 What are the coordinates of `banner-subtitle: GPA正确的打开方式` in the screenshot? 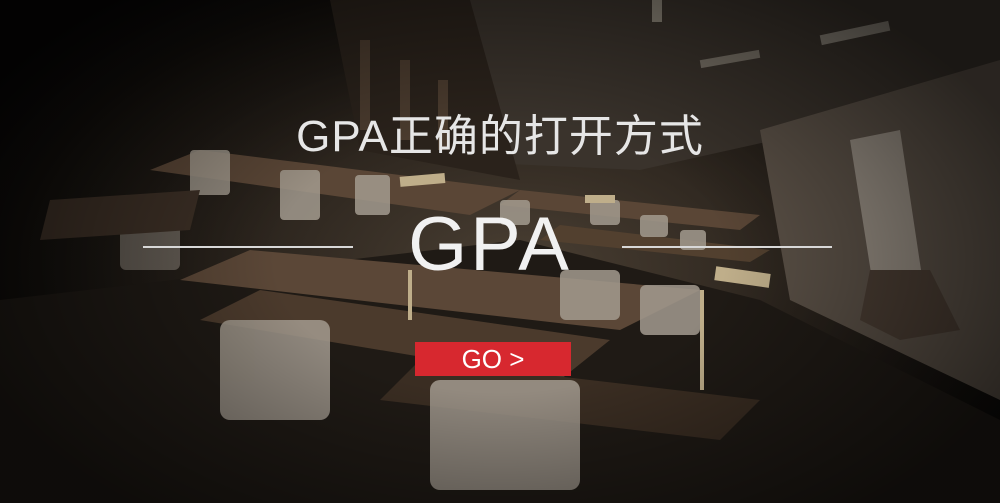 It's located at (500, 136).